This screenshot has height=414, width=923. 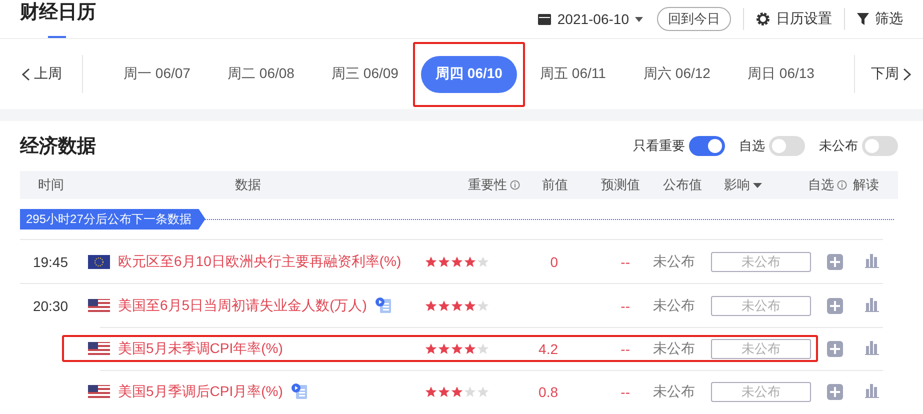 I want to click on filter-icon, so click(x=863, y=19).